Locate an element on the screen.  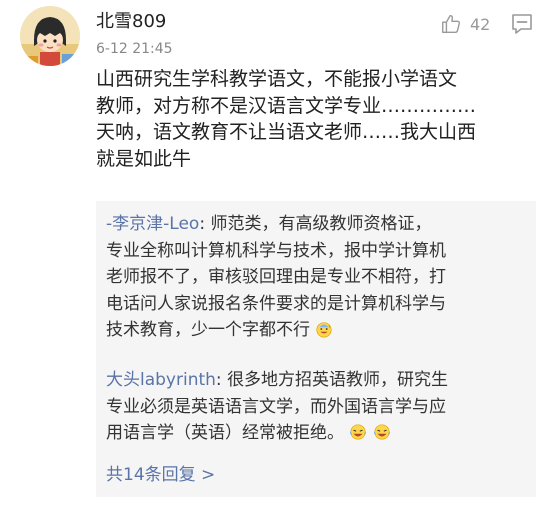
reply-author: 大头labyrinth is located at coordinates (161, 380).